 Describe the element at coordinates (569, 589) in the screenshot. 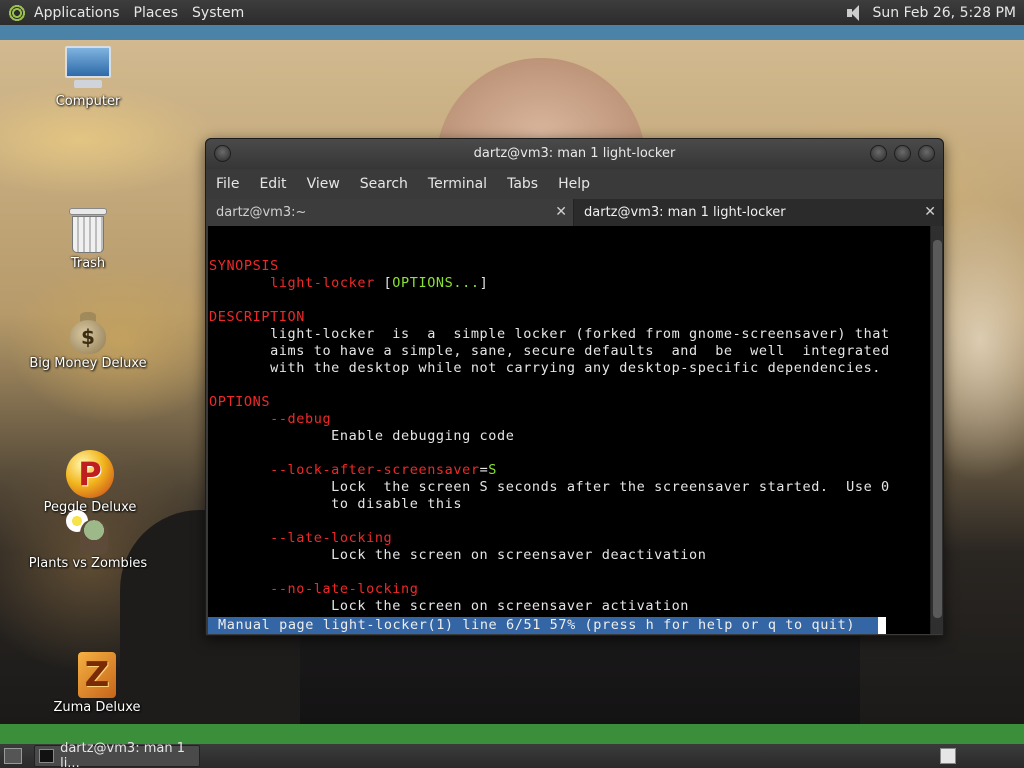

I see `terminal-line: --no-late-locking` at that location.